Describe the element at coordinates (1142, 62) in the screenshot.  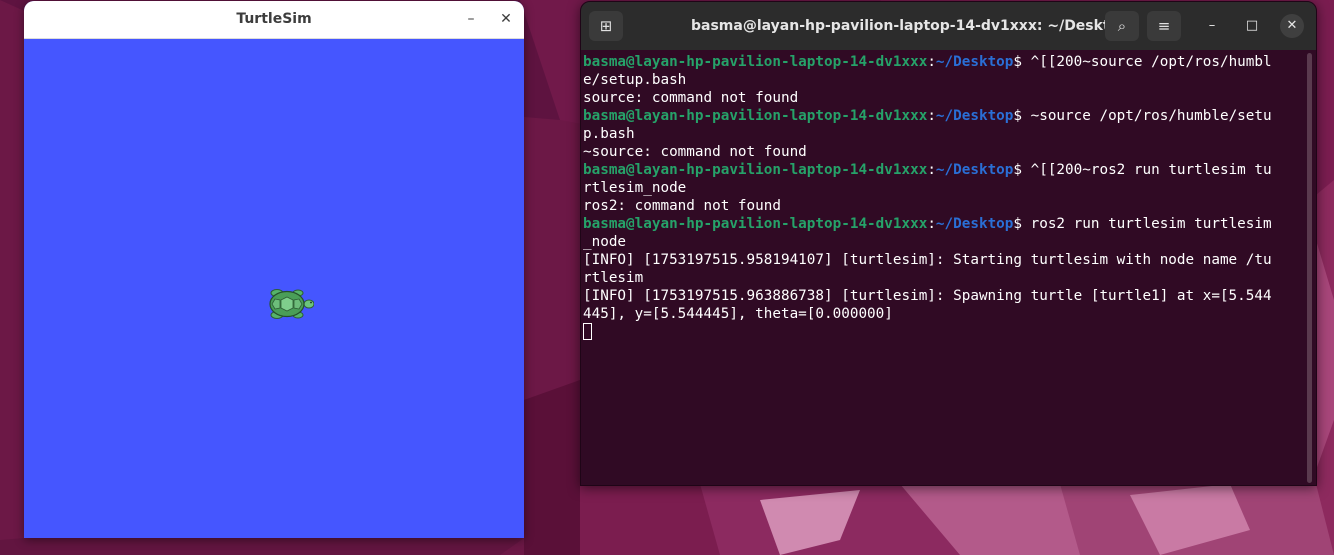
I see `command-text: $ ^[[200~source /opt/ros/humbl` at that location.